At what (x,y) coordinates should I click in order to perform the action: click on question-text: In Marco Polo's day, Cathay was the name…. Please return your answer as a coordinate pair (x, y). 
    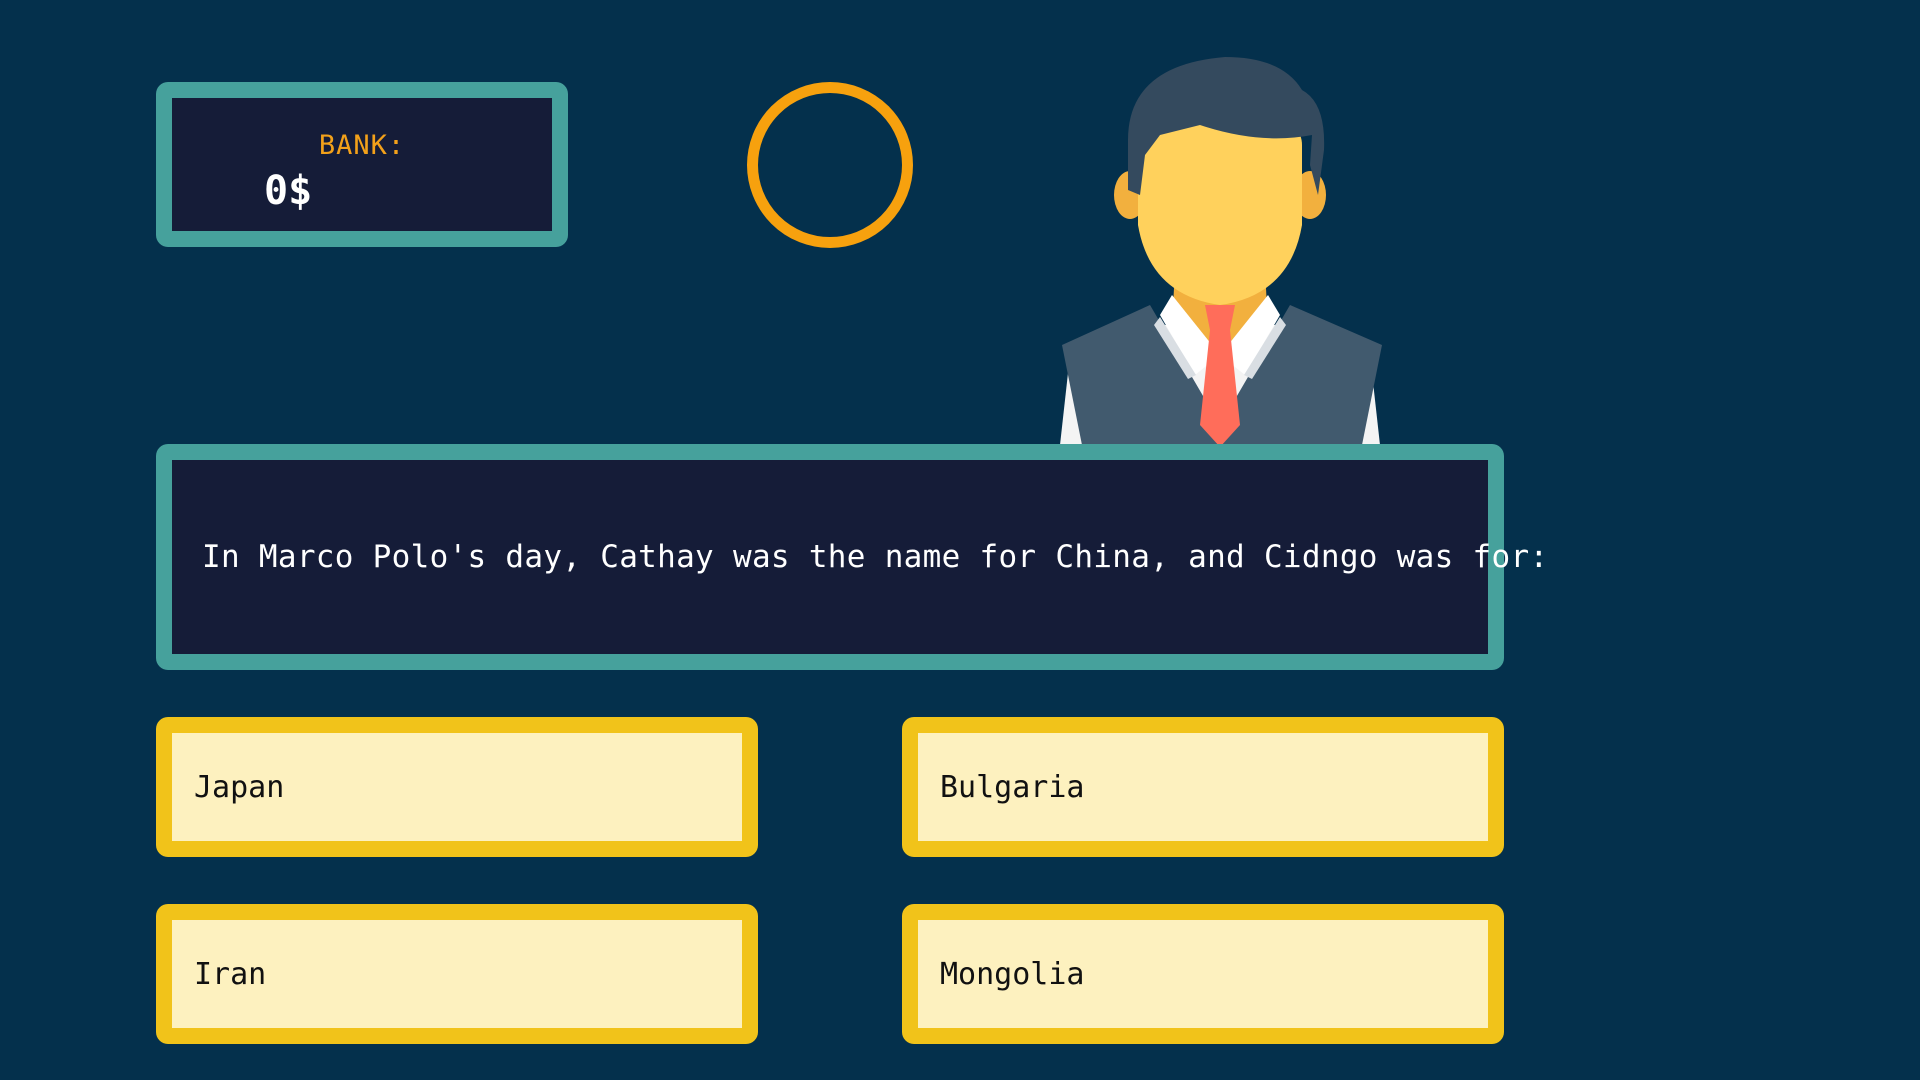
    Looking at the image, I should click on (875, 557).